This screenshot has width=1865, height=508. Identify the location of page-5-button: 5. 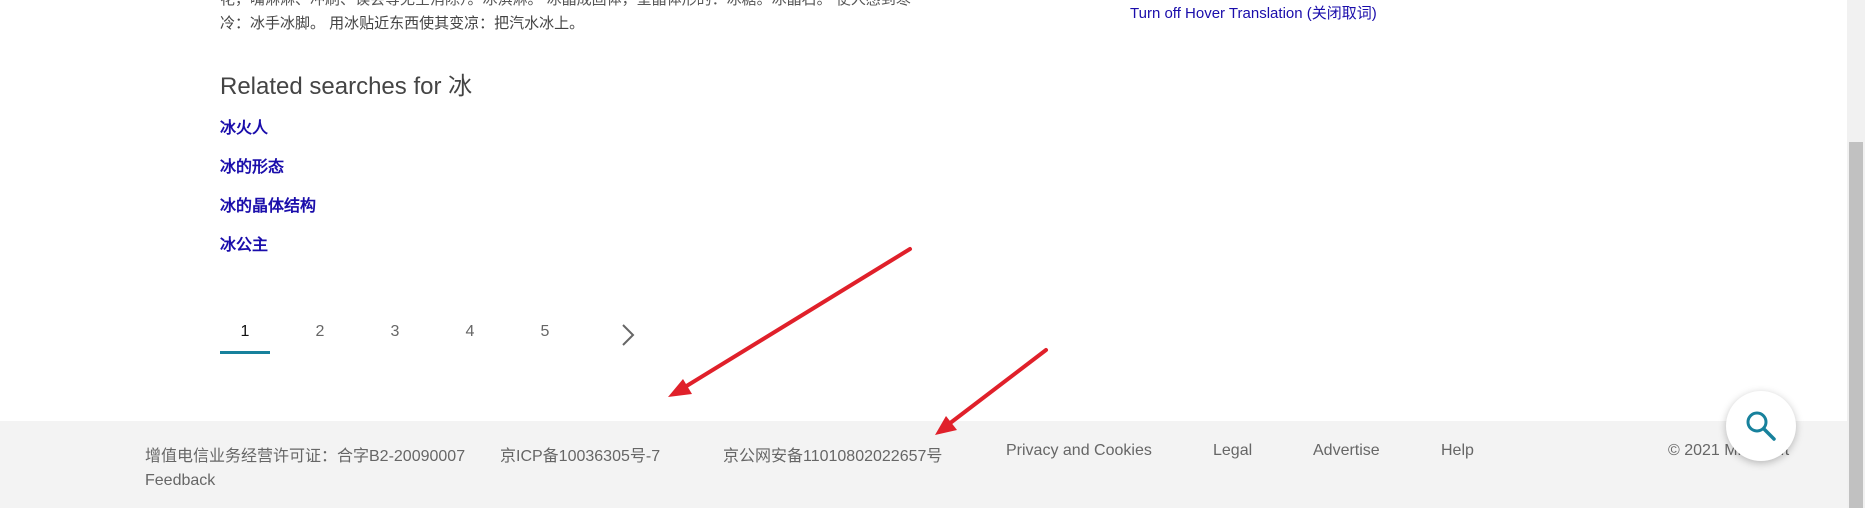
(545, 335).